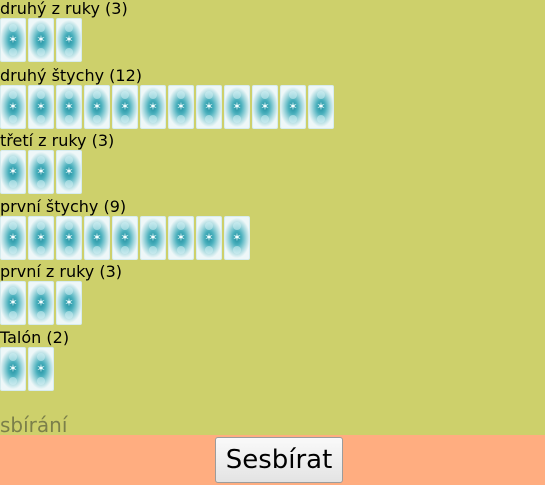  What do you see at coordinates (61, 272) in the screenshot?
I see `pile-label: první z ruky (3)` at bounding box center [61, 272].